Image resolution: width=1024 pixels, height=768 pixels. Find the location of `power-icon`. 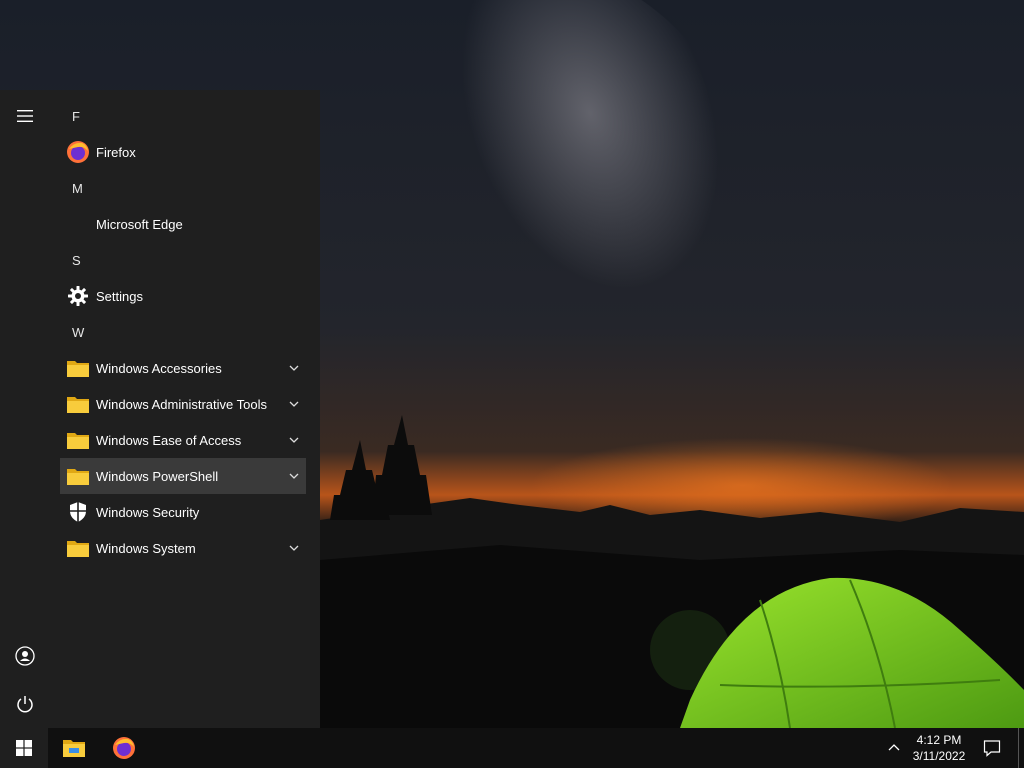

power-icon is located at coordinates (25, 704).